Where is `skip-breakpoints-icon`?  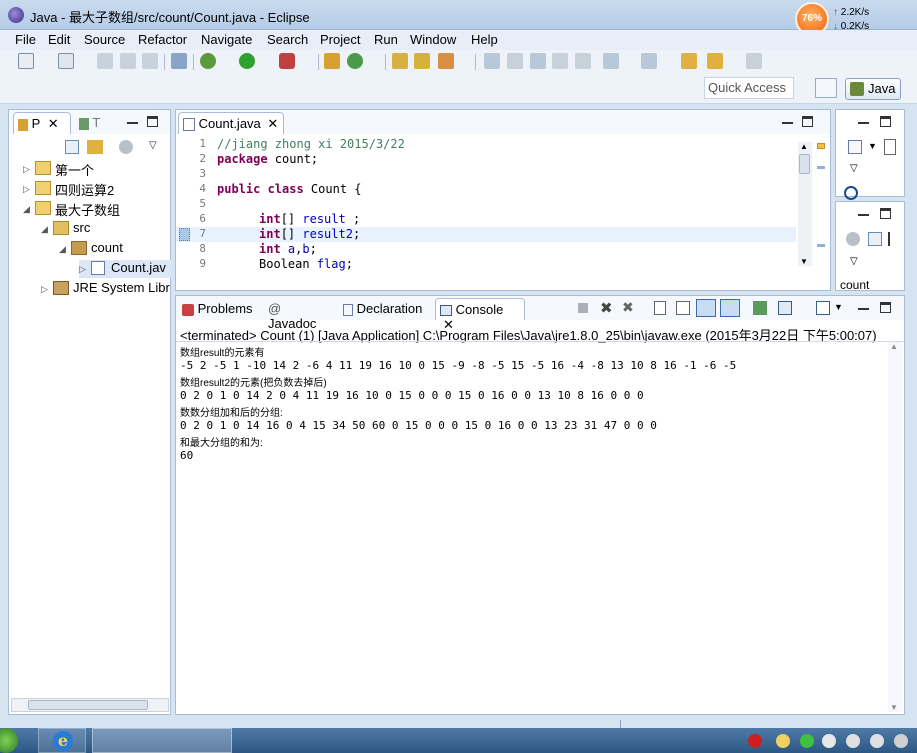 skip-breakpoints-icon is located at coordinates (179, 61).